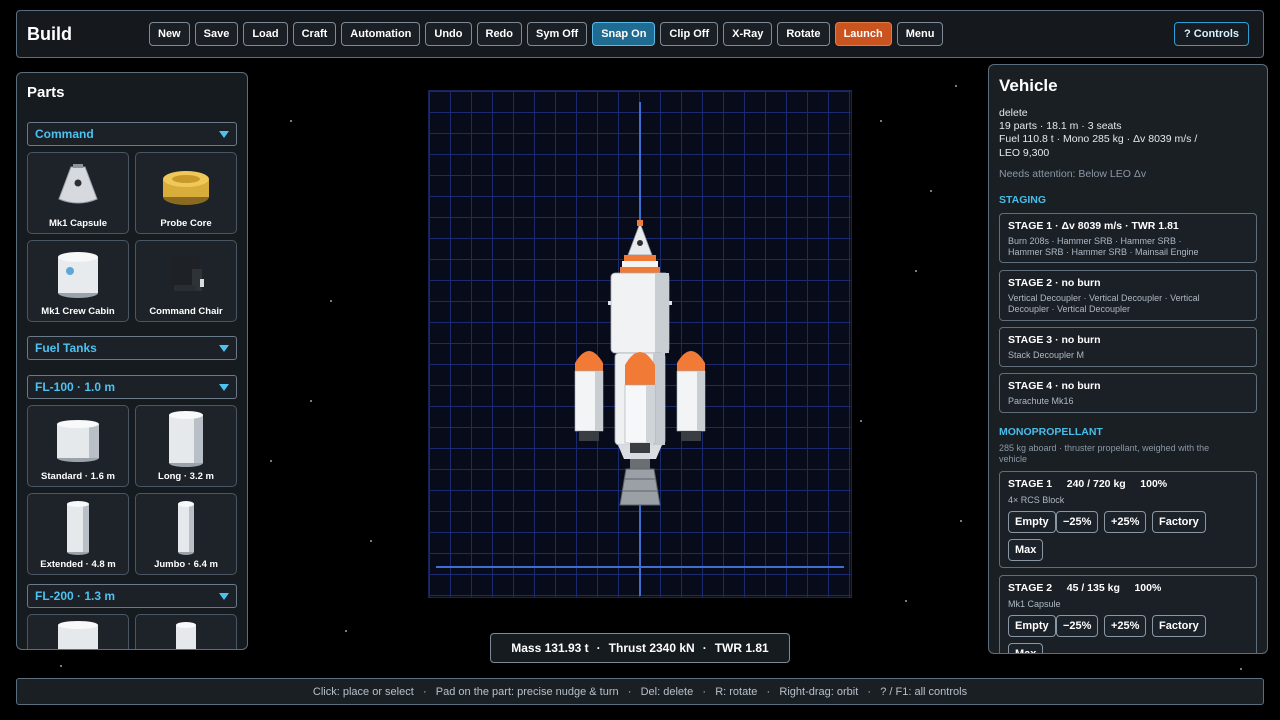 Image resolution: width=1280 pixels, height=720 pixels. Describe the element at coordinates (78, 184) in the screenshot. I see `capsule-icon` at that location.